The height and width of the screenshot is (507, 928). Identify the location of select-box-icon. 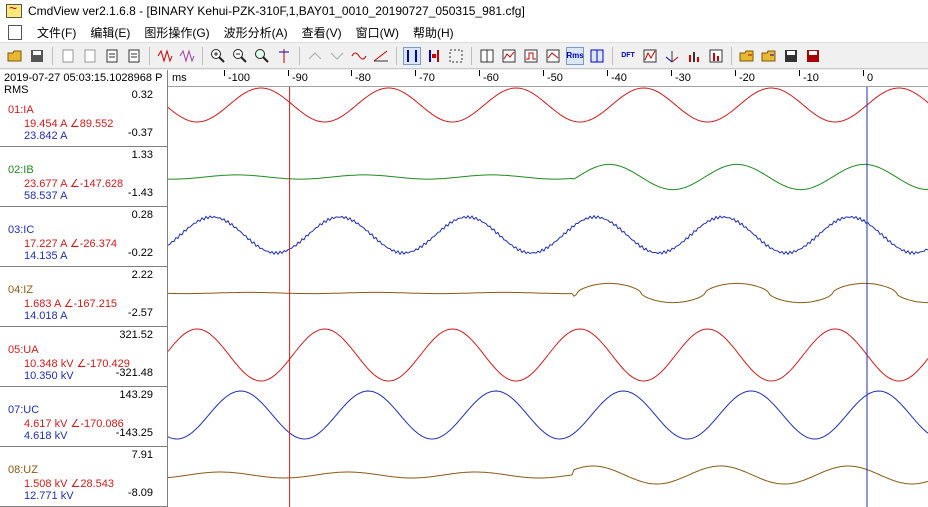
(456, 56).